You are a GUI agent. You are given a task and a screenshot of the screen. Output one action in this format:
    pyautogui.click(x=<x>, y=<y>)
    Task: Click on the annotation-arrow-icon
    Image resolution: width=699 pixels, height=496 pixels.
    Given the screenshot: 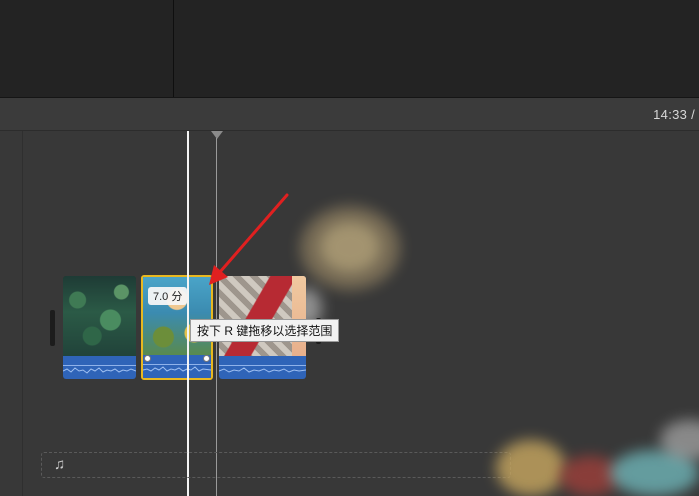 What is the action you would take?
    pyautogui.click(x=249, y=239)
    